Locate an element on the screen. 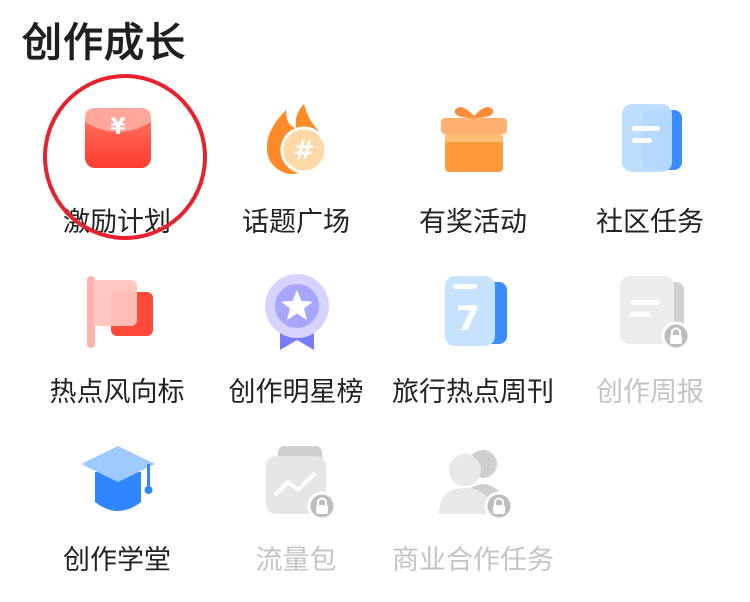  seven-glyph: 7 is located at coordinates (468, 319).